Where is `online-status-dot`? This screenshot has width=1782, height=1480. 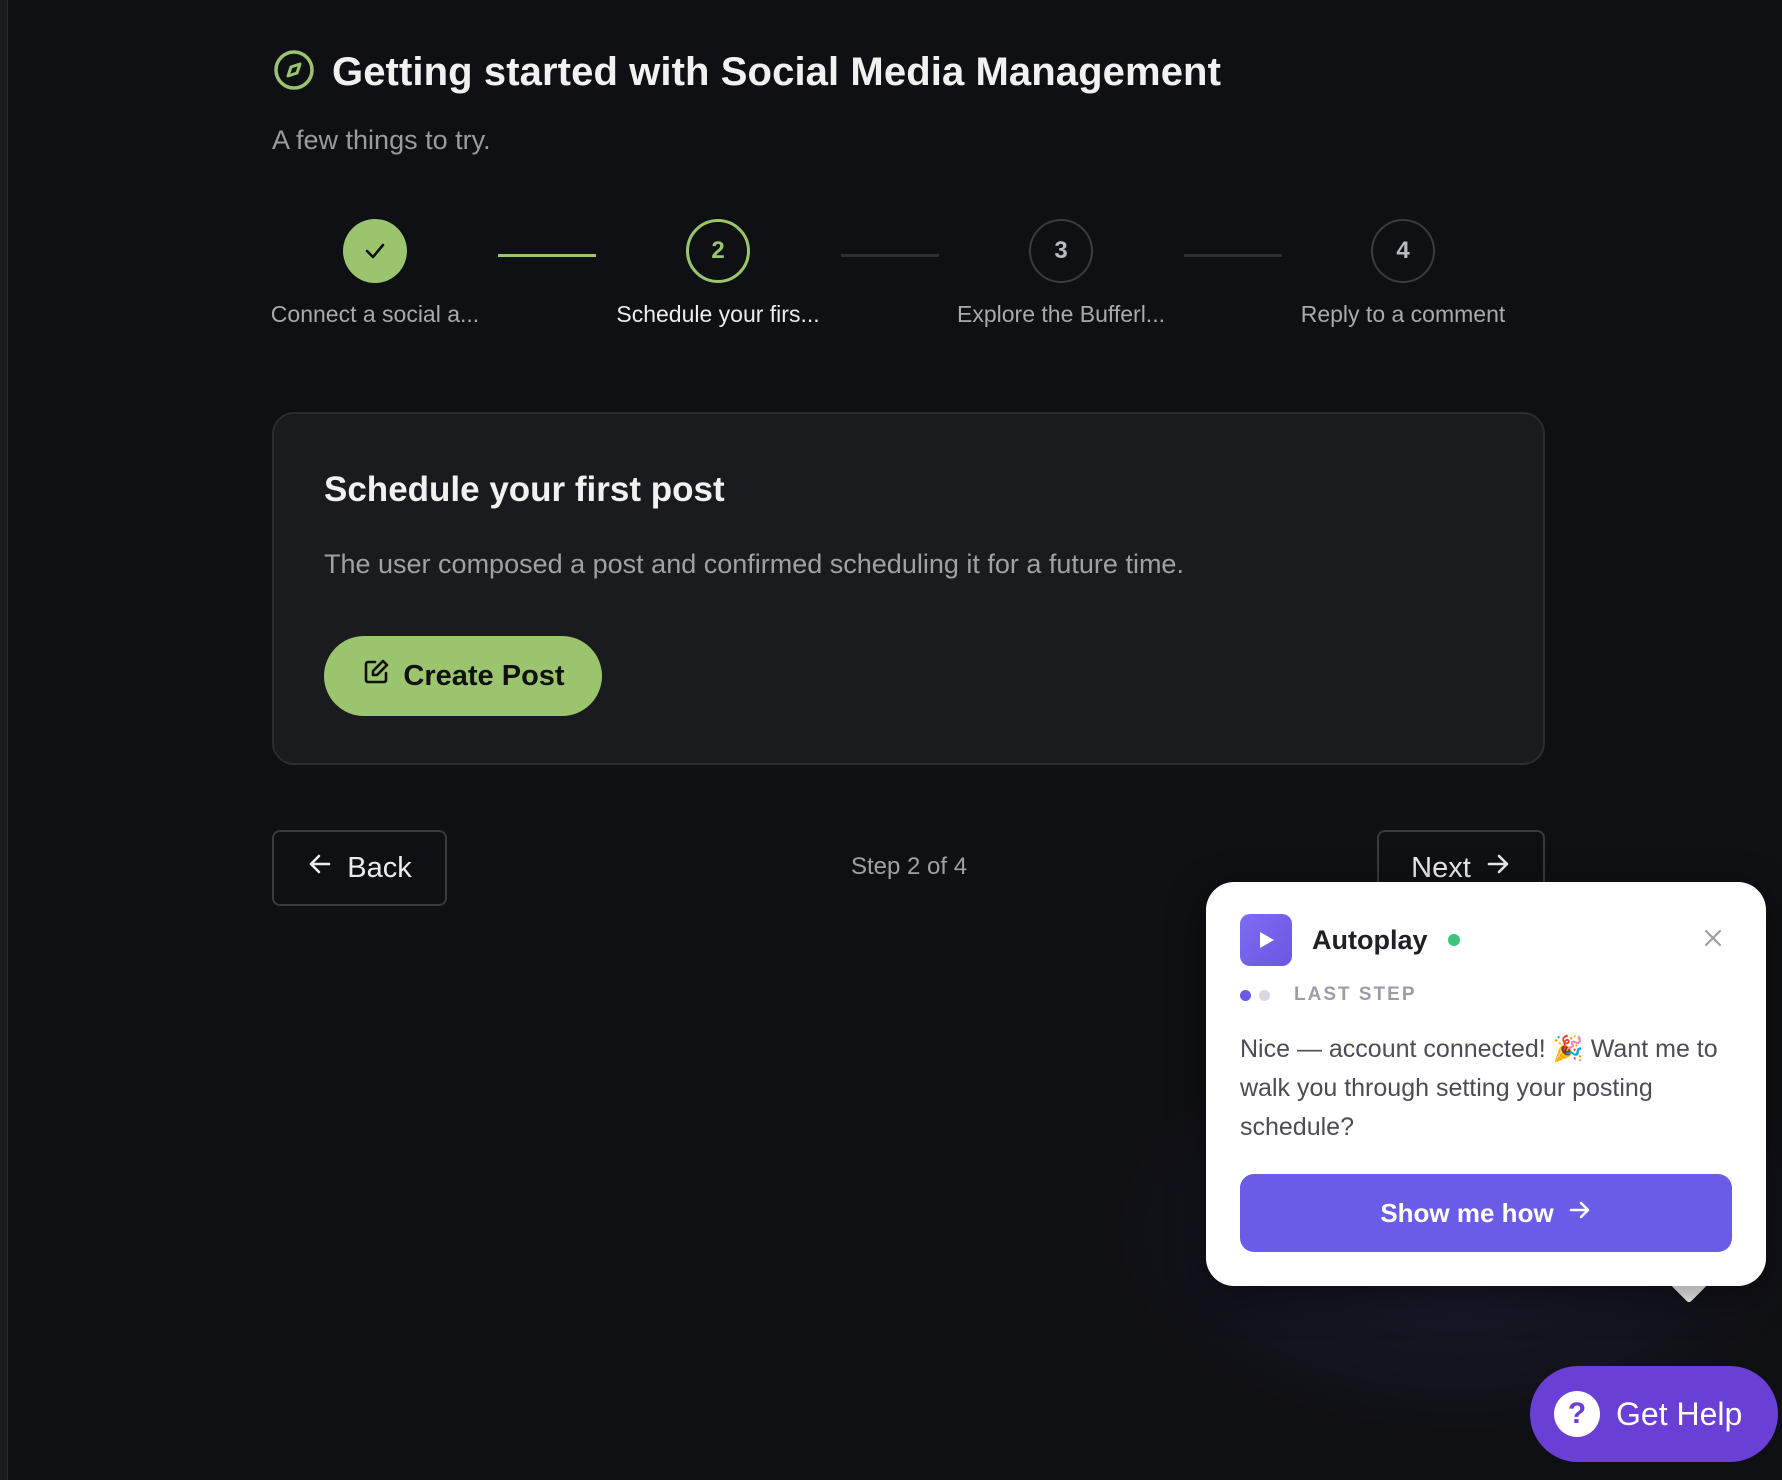 online-status-dot is located at coordinates (1453, 940).